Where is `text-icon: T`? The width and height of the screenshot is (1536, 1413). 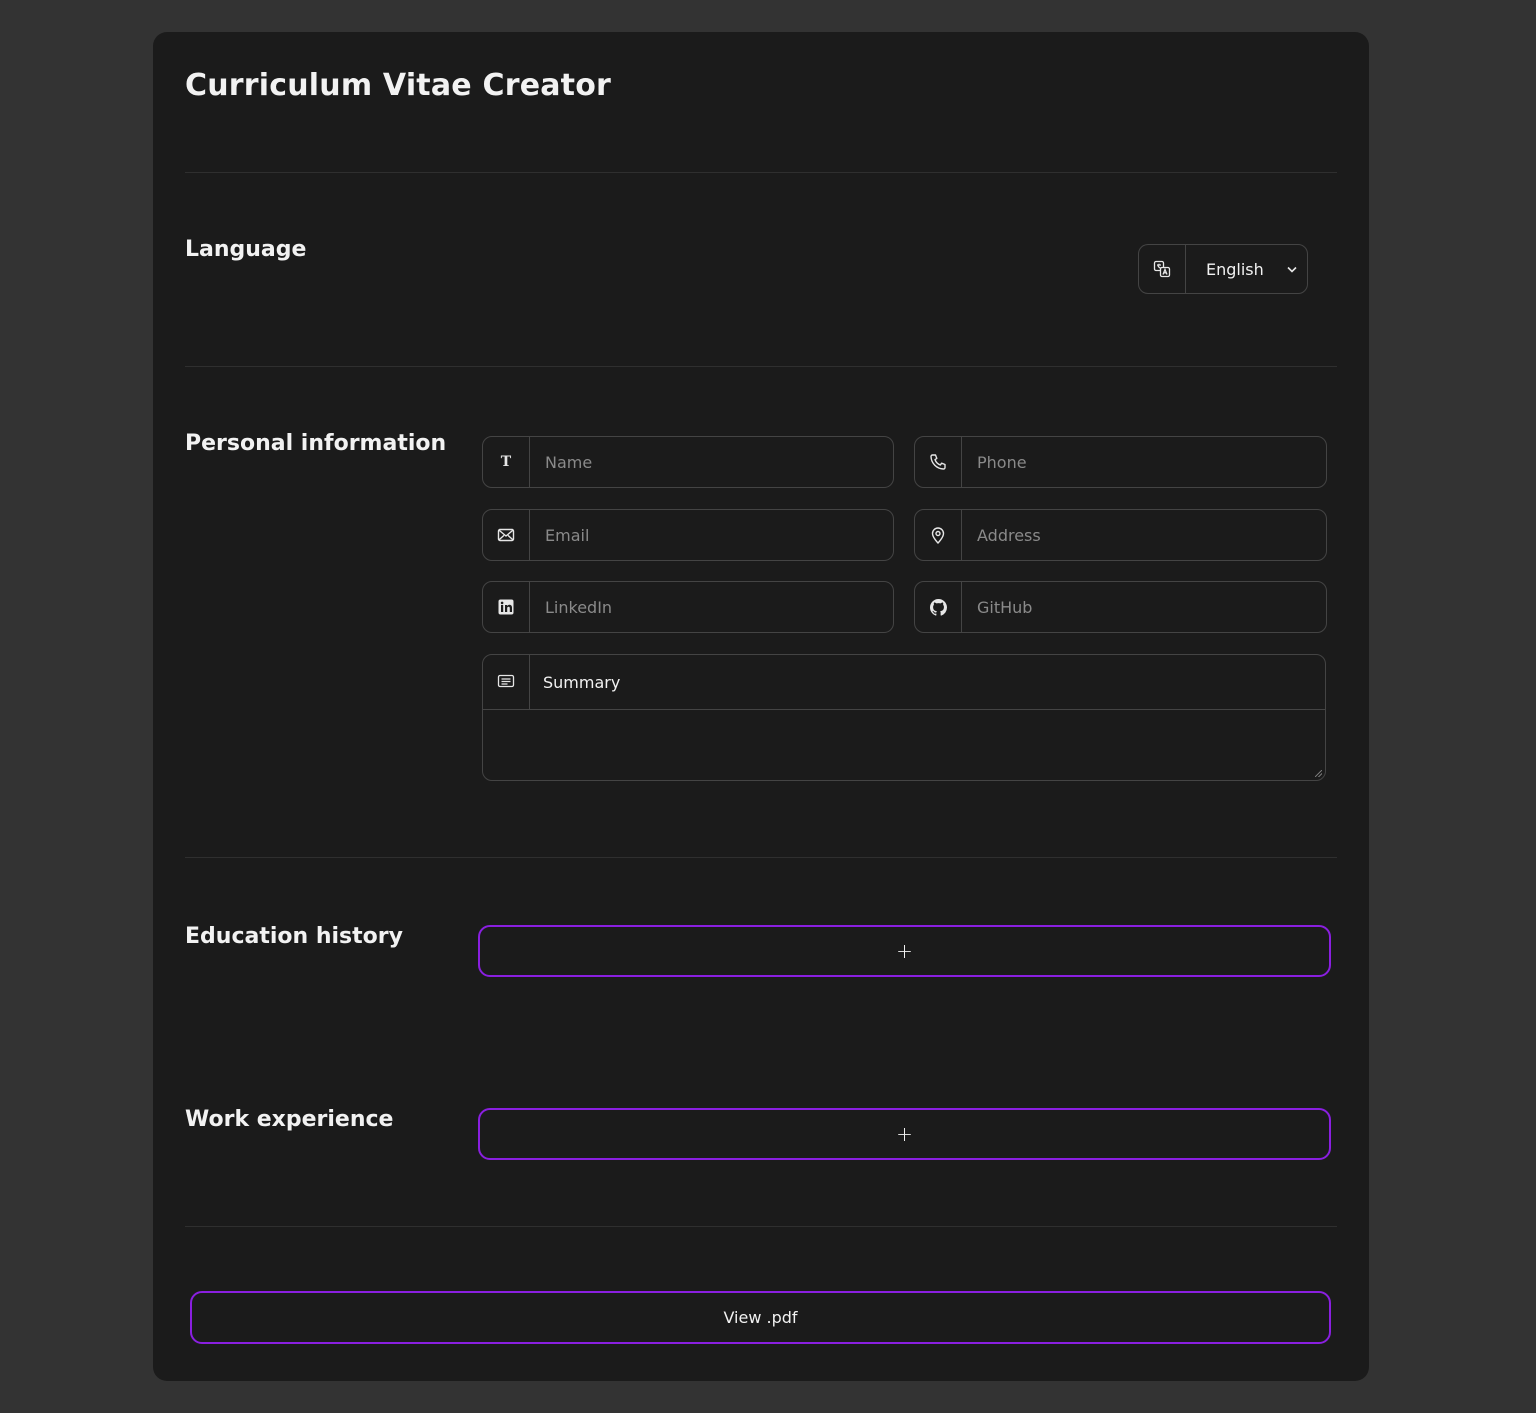
text-icon: T is located at coordinates (506, 462).